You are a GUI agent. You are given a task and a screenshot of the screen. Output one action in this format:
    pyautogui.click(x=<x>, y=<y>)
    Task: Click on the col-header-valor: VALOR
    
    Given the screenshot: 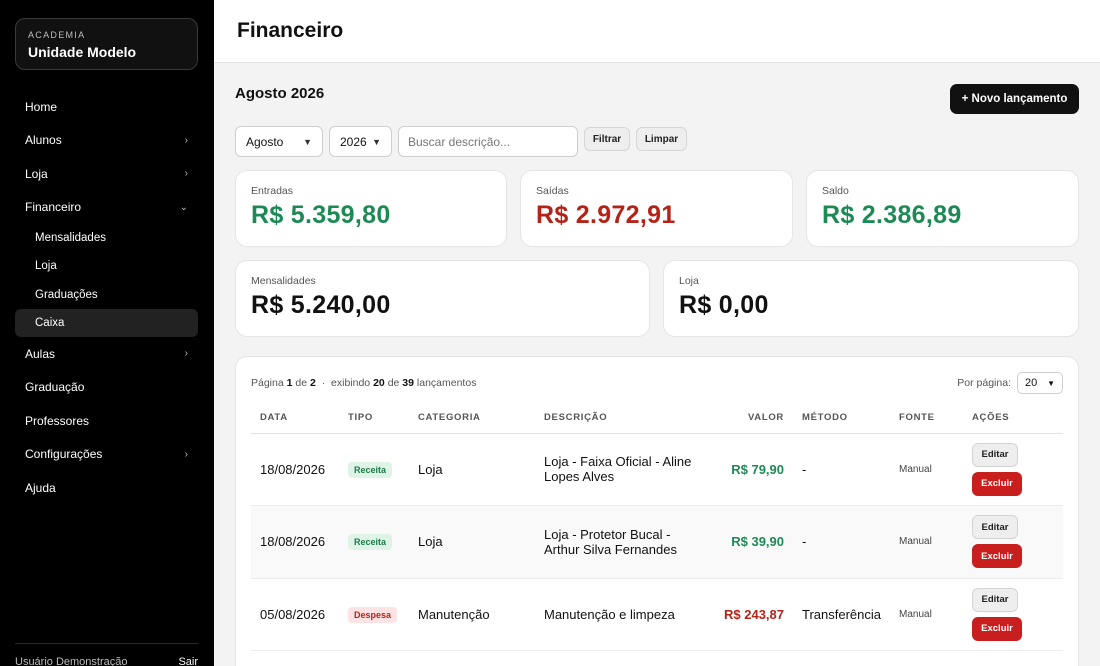 What is the action you would take?
    pyautogui.click(x=748, y=418)
    